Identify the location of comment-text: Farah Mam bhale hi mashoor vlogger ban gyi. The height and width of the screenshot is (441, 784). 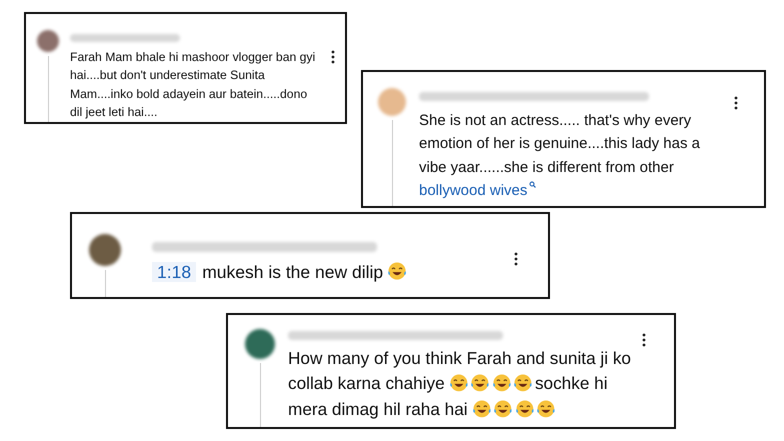
(193, 57).